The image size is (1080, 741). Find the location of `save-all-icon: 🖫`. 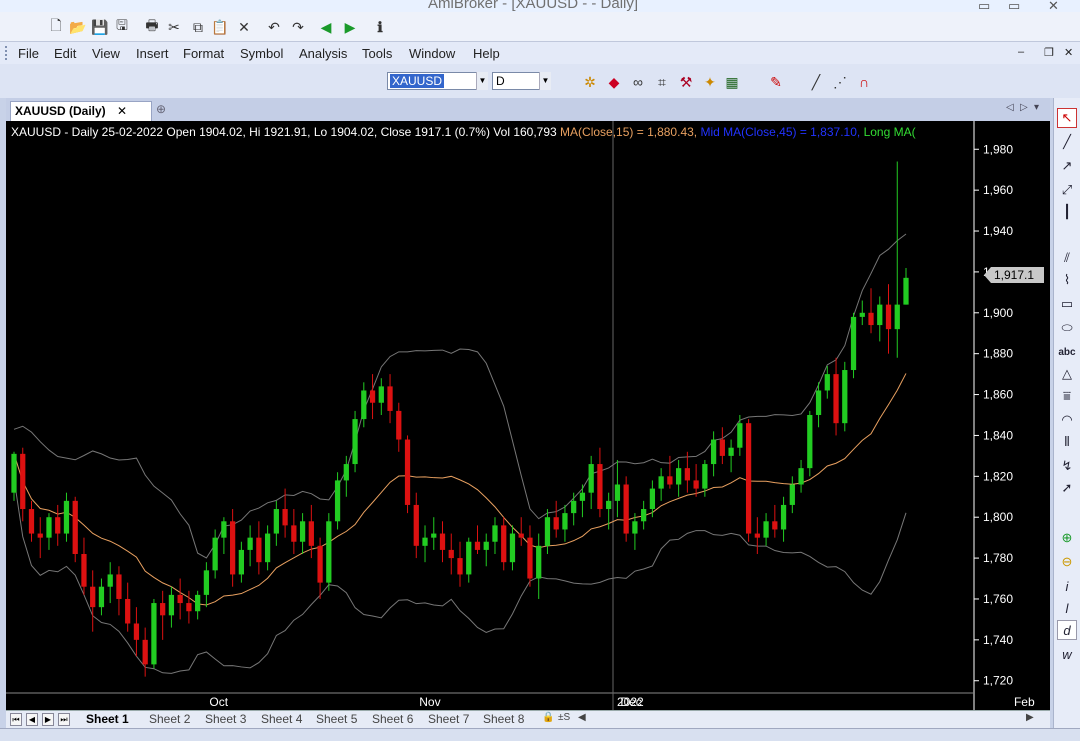

save-all-icon: 🖫 is located at coordinates (122, 27).